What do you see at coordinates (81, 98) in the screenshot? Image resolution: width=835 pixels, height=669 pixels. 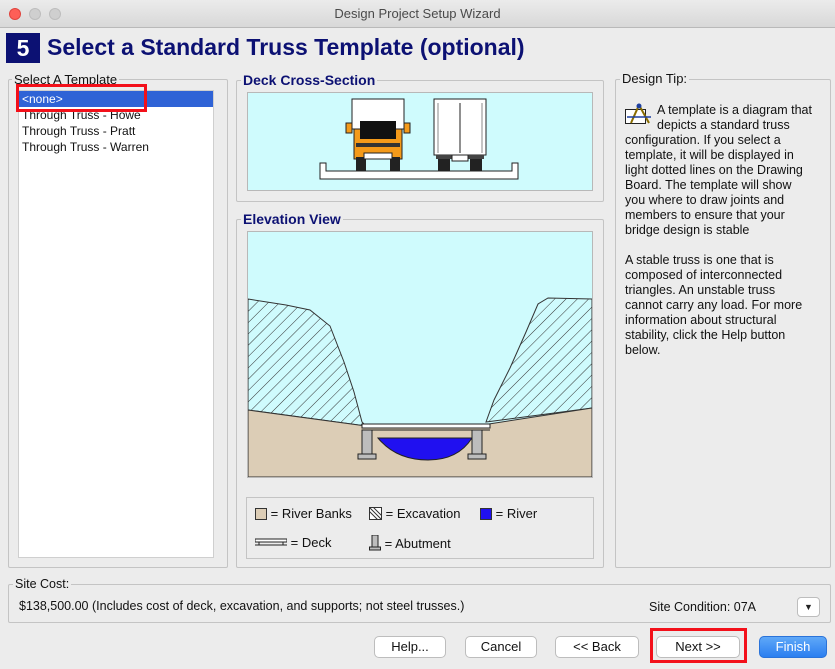 I see `highlight-box-none-option` at bounding box center [81, 98].